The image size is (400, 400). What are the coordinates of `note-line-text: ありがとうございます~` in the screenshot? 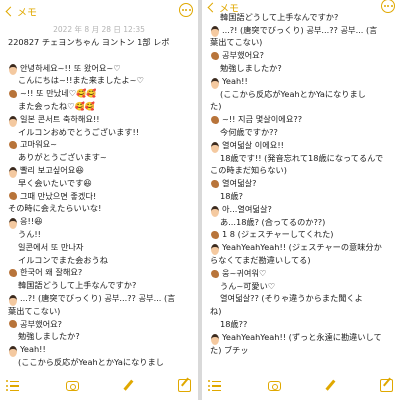 It's located at (62, 157).